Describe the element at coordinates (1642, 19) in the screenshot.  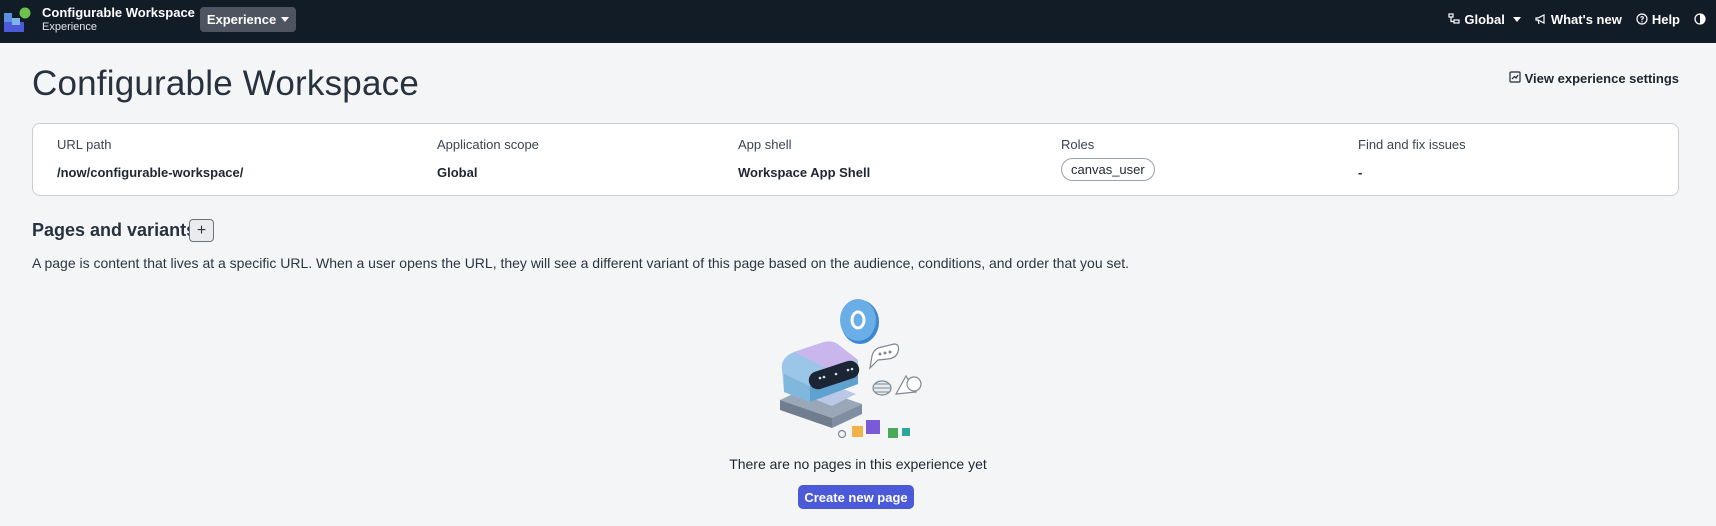
I see `help-circle-icon` at that location.